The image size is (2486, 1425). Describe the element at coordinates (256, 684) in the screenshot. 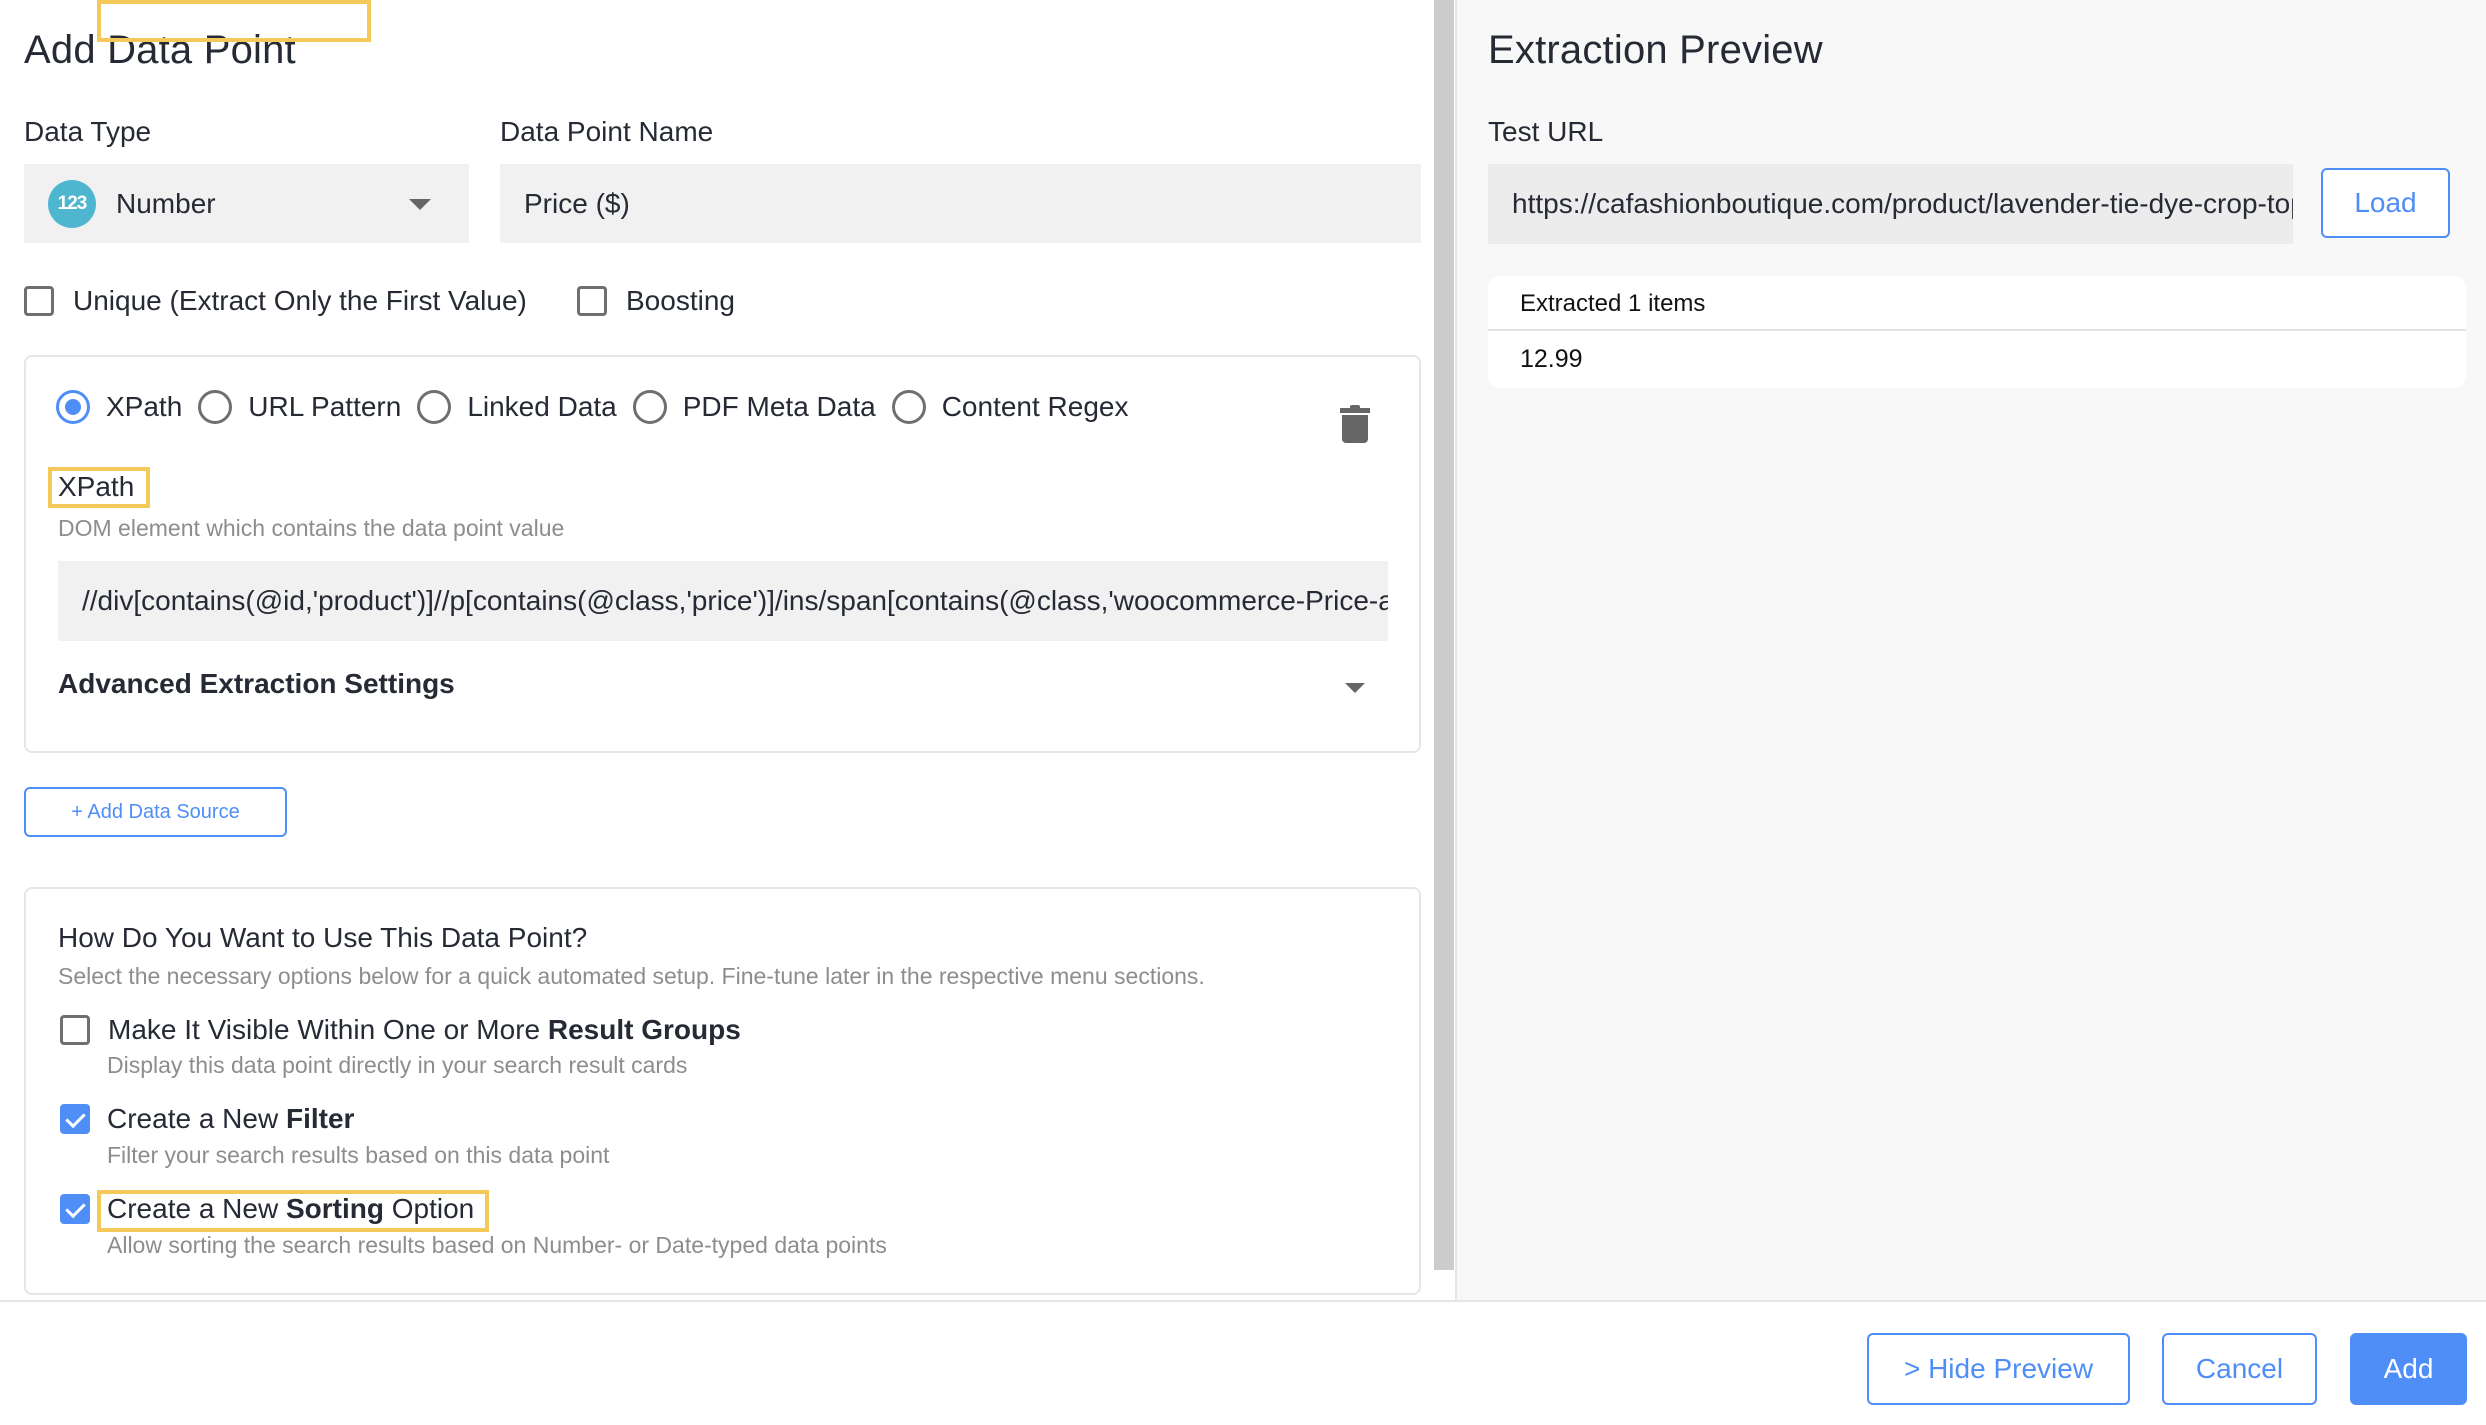

I see `advanced-extraction-settings-toggle: Advanced Extraction Settings` at that location.